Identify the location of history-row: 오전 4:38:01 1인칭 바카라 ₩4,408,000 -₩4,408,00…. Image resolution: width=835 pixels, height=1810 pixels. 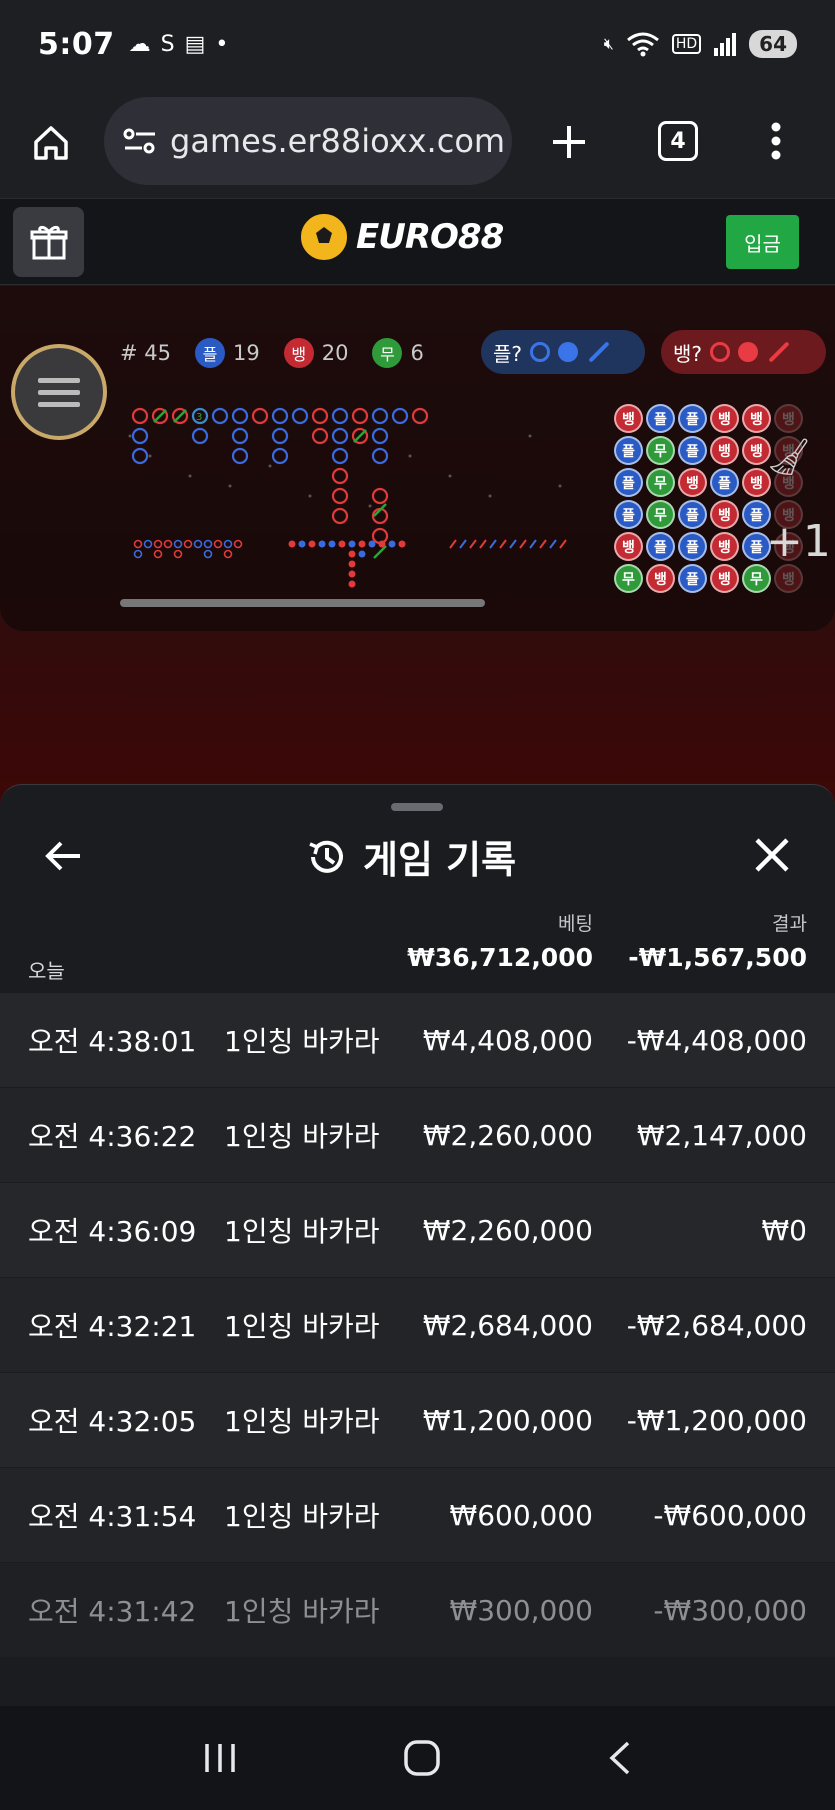
(417, 1040).